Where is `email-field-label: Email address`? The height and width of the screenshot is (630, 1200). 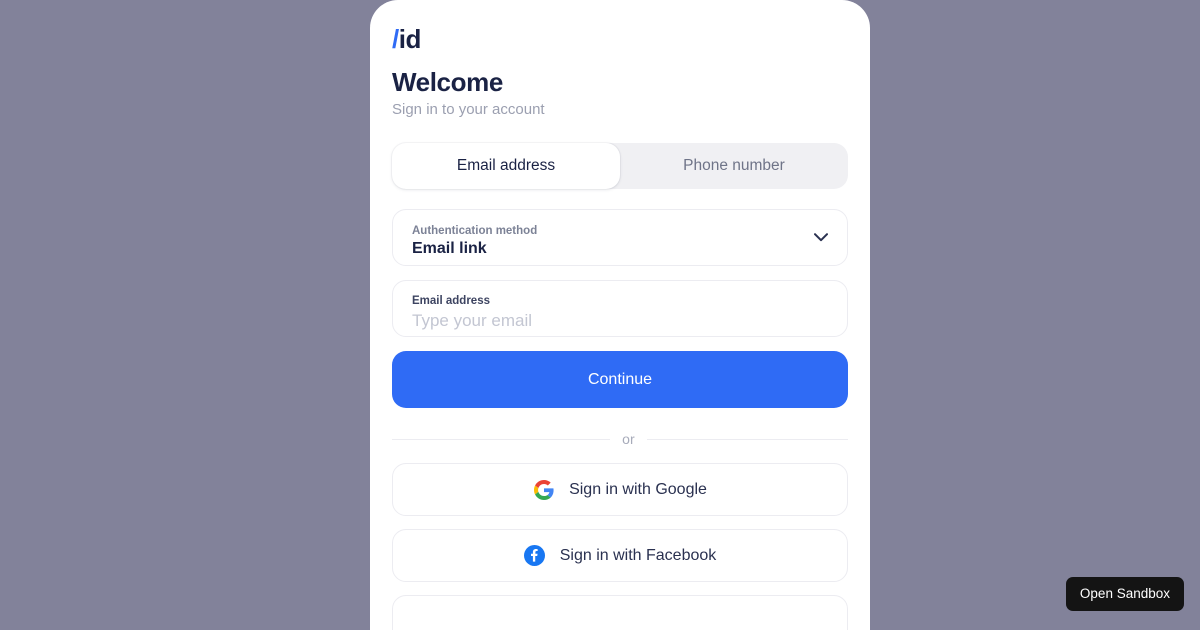
email-field-label: Email address is located at coordinates (451, 301).